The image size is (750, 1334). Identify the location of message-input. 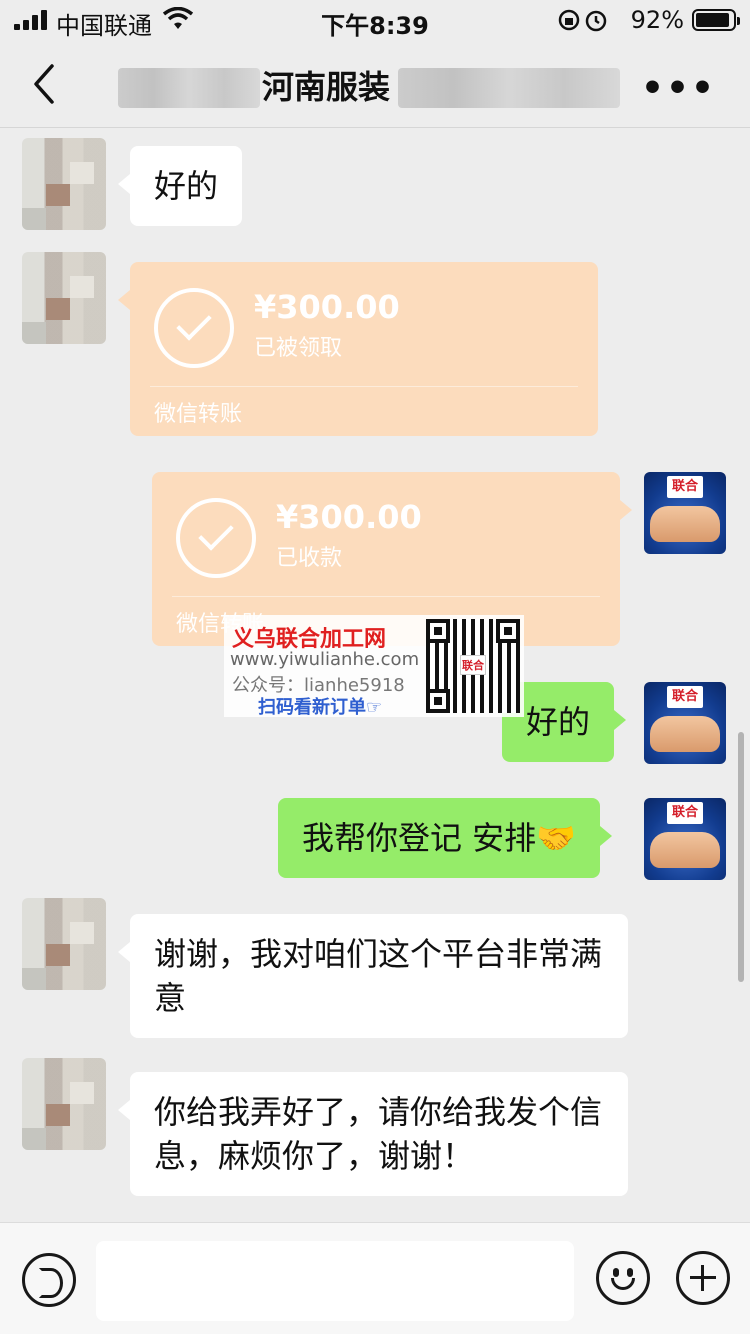
(335, 1281).